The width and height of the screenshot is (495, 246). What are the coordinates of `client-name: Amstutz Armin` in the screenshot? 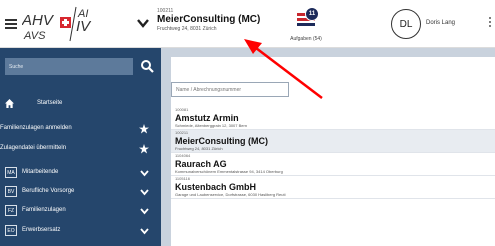 It's located at (207, 118).